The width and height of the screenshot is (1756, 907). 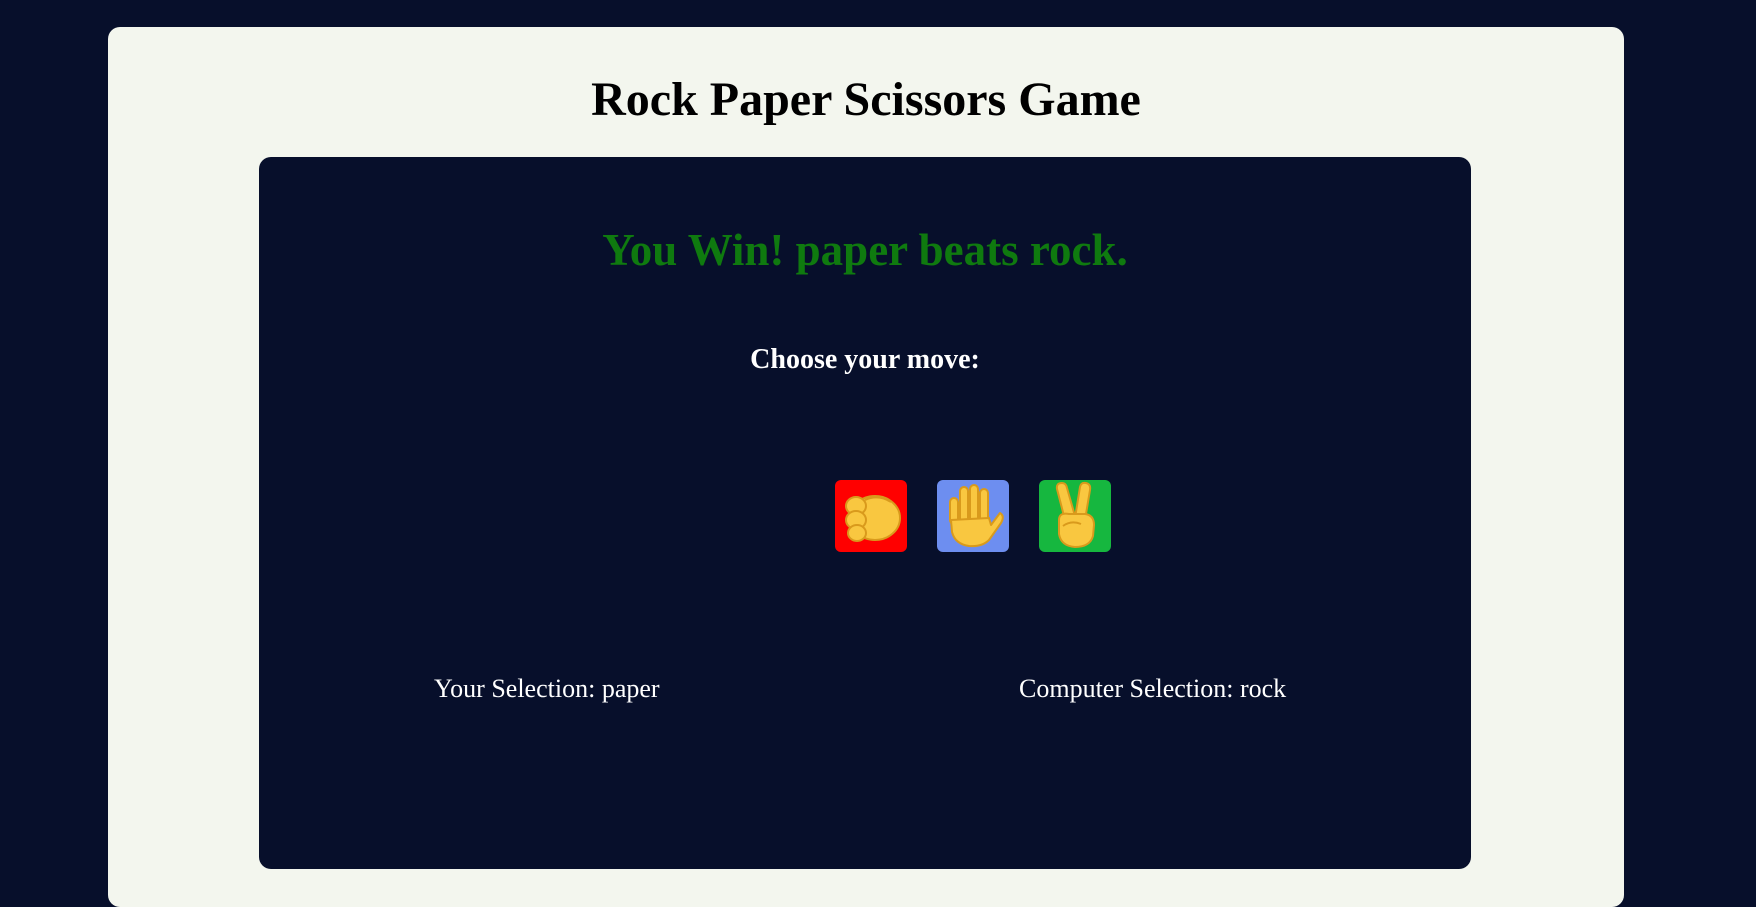 I want to click on user-selection: Your Selection: paper, so click(x=547, y=688).